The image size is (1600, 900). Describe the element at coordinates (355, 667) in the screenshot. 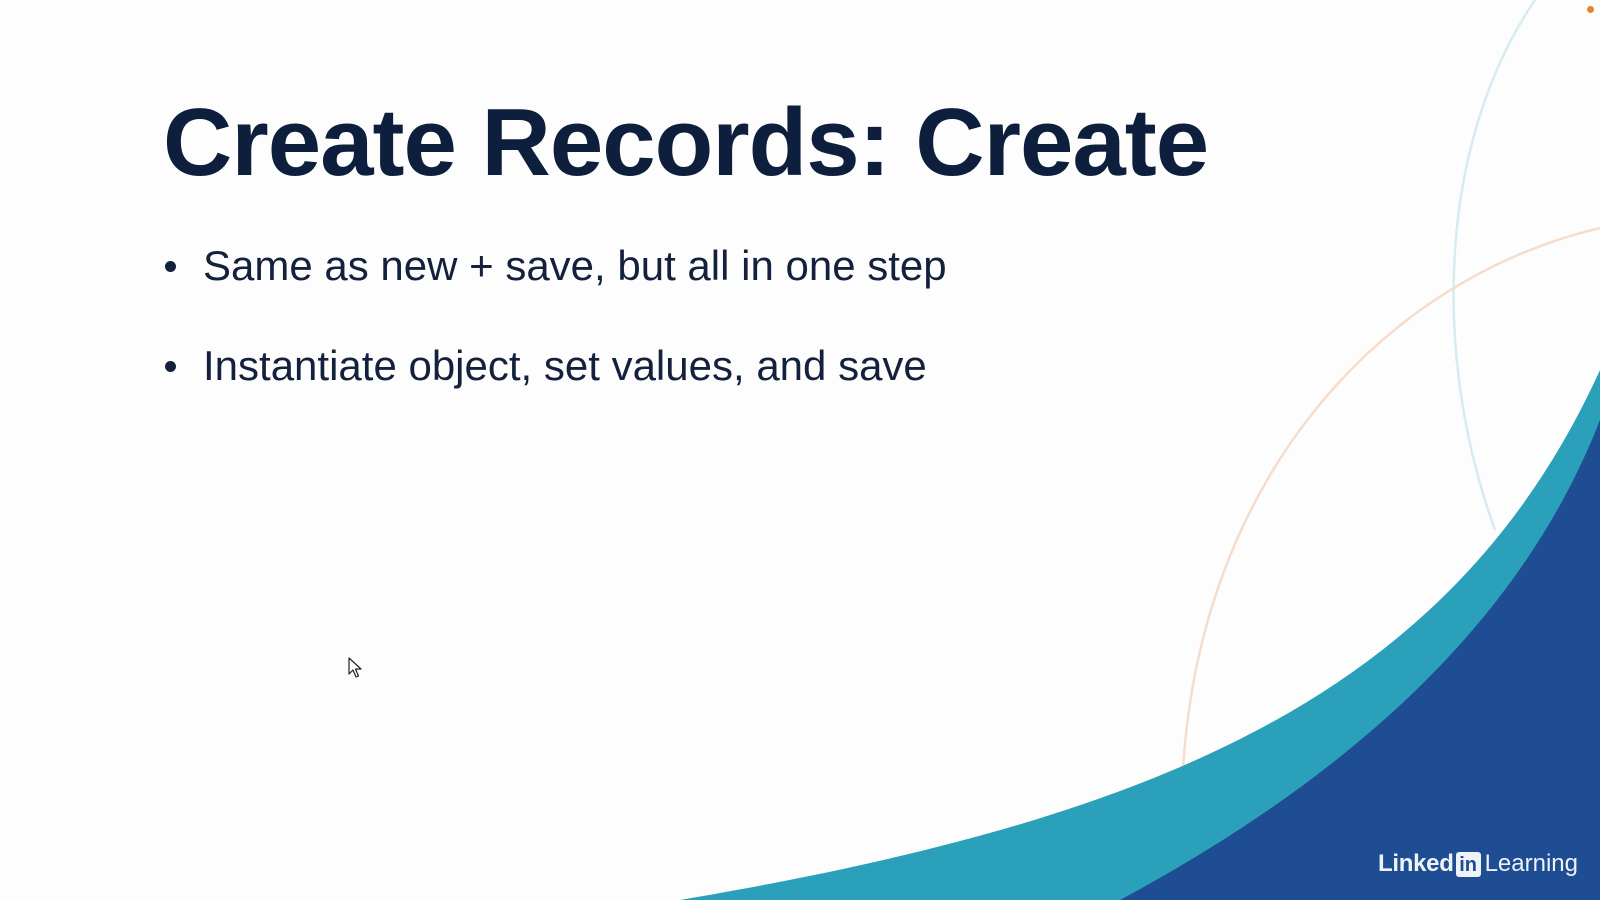

I see `mouse-pointer-icon` at that location.